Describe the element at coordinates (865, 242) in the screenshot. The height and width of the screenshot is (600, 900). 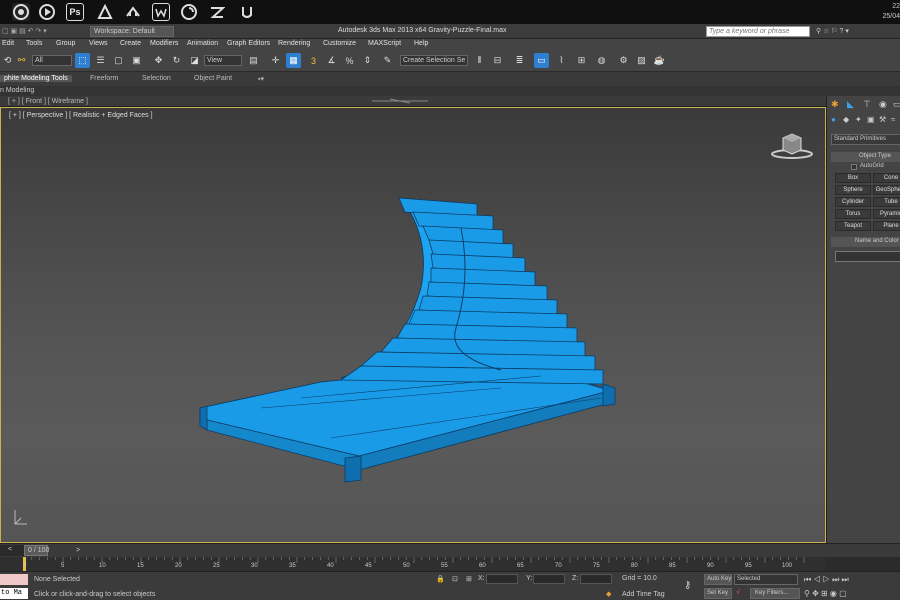
I see `name-color-rollout: Name and Color` at that location.